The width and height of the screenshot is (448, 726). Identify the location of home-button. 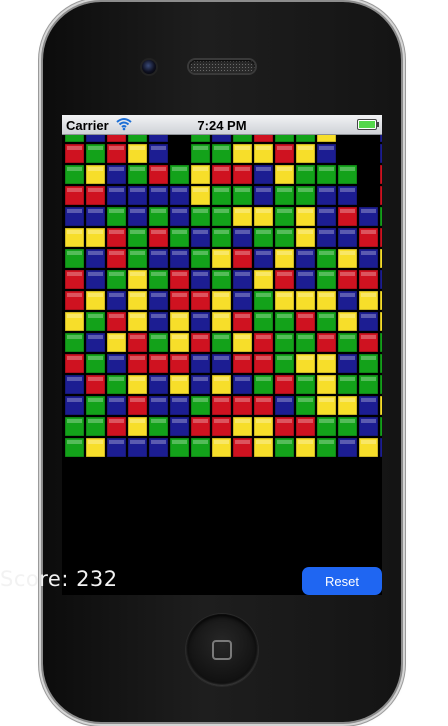
(222, 650).